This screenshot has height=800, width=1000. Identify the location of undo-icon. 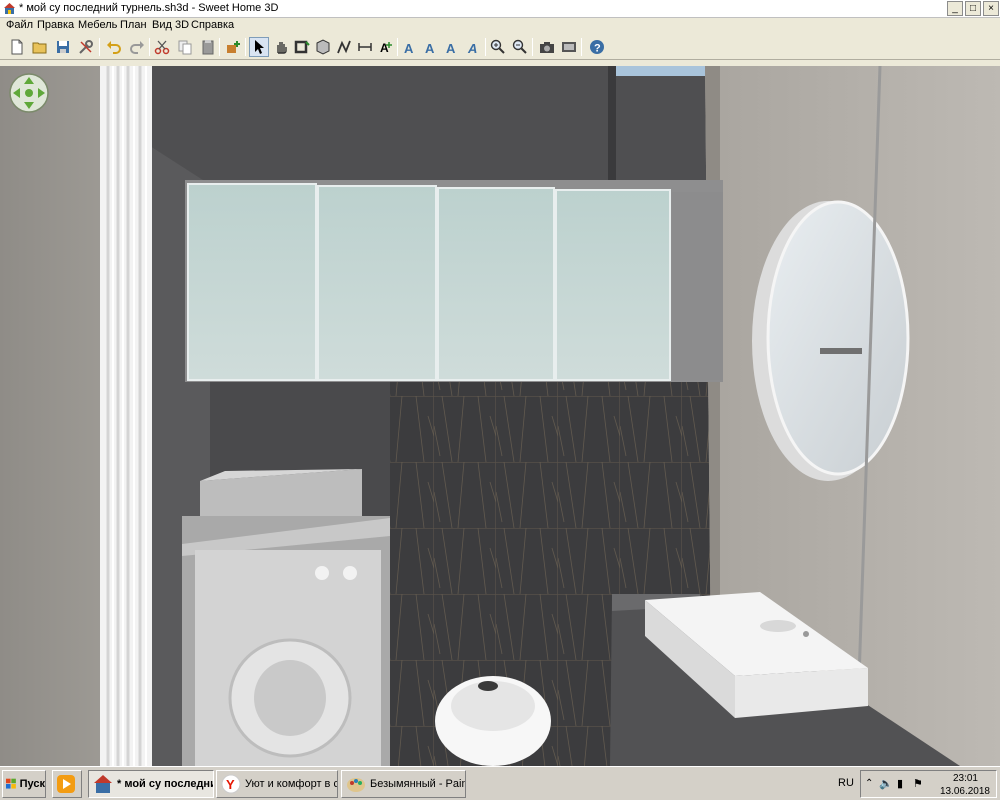
(114, 47).